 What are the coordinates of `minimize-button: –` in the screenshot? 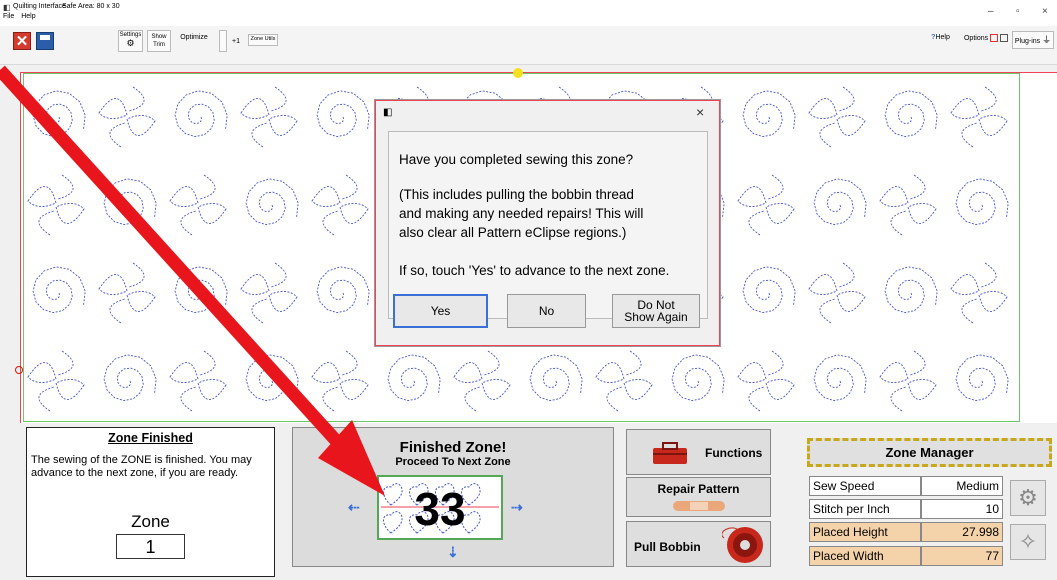 It's located at (991, 11).